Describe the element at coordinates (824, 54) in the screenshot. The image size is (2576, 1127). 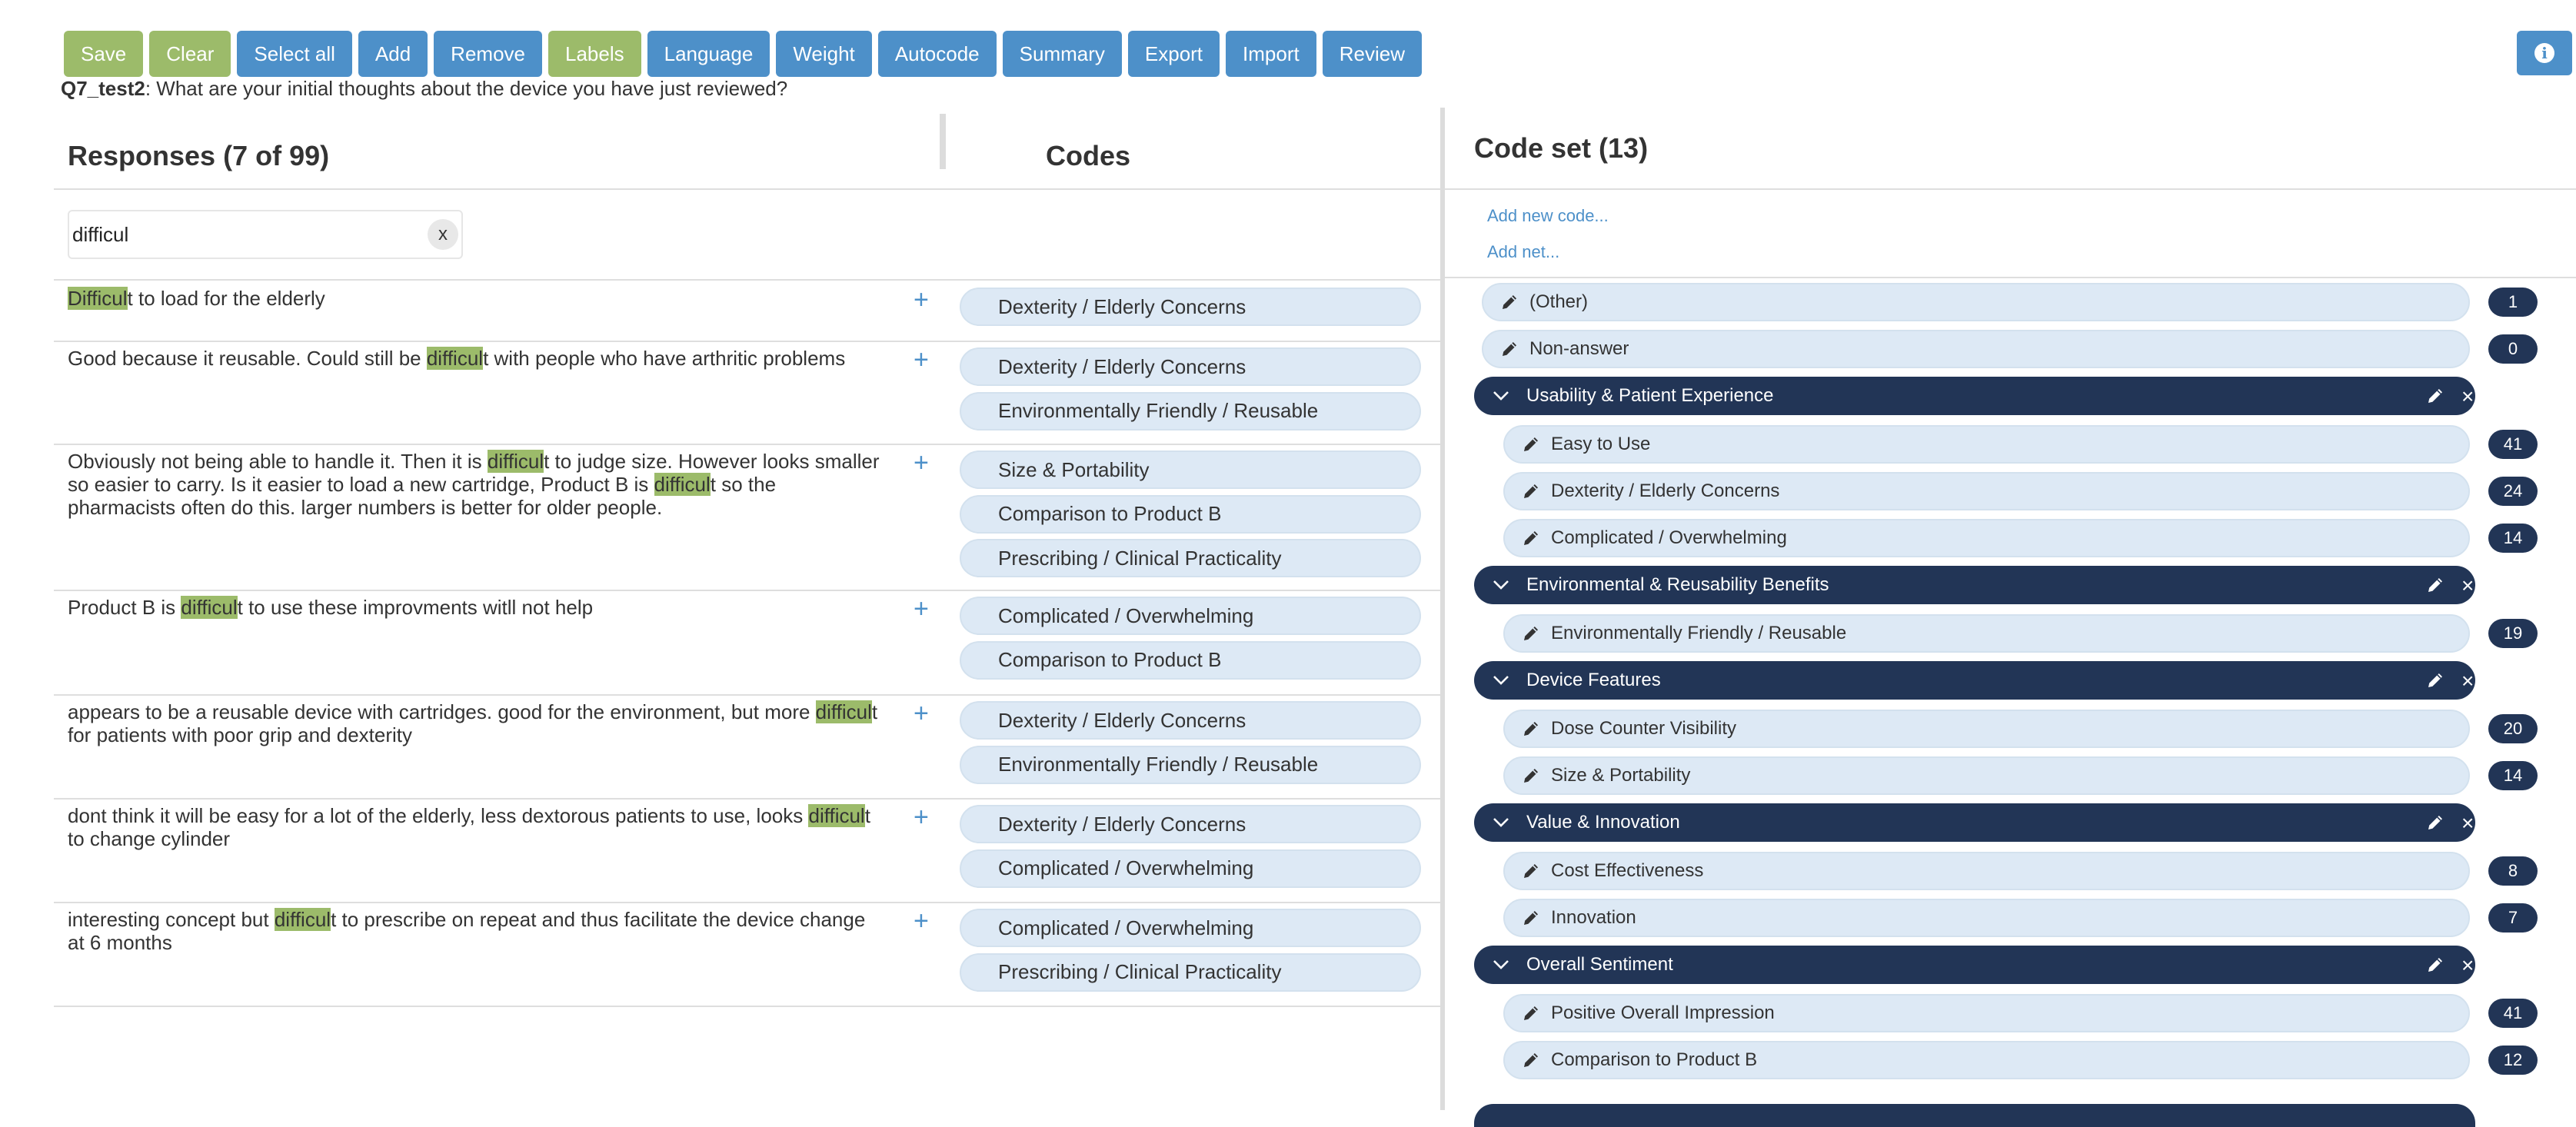
I see `weight-button: Weight` at that location.